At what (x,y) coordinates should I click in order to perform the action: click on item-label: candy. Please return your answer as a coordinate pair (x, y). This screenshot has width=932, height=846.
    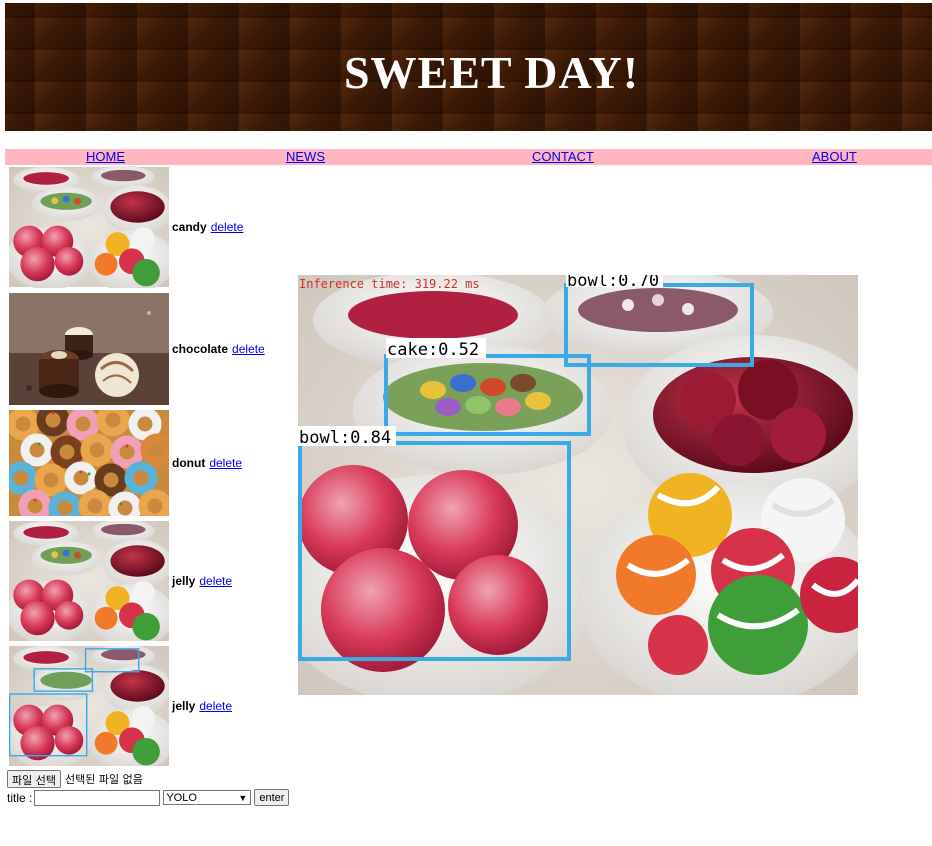
    Looking at the image, I should click on (189, 227).